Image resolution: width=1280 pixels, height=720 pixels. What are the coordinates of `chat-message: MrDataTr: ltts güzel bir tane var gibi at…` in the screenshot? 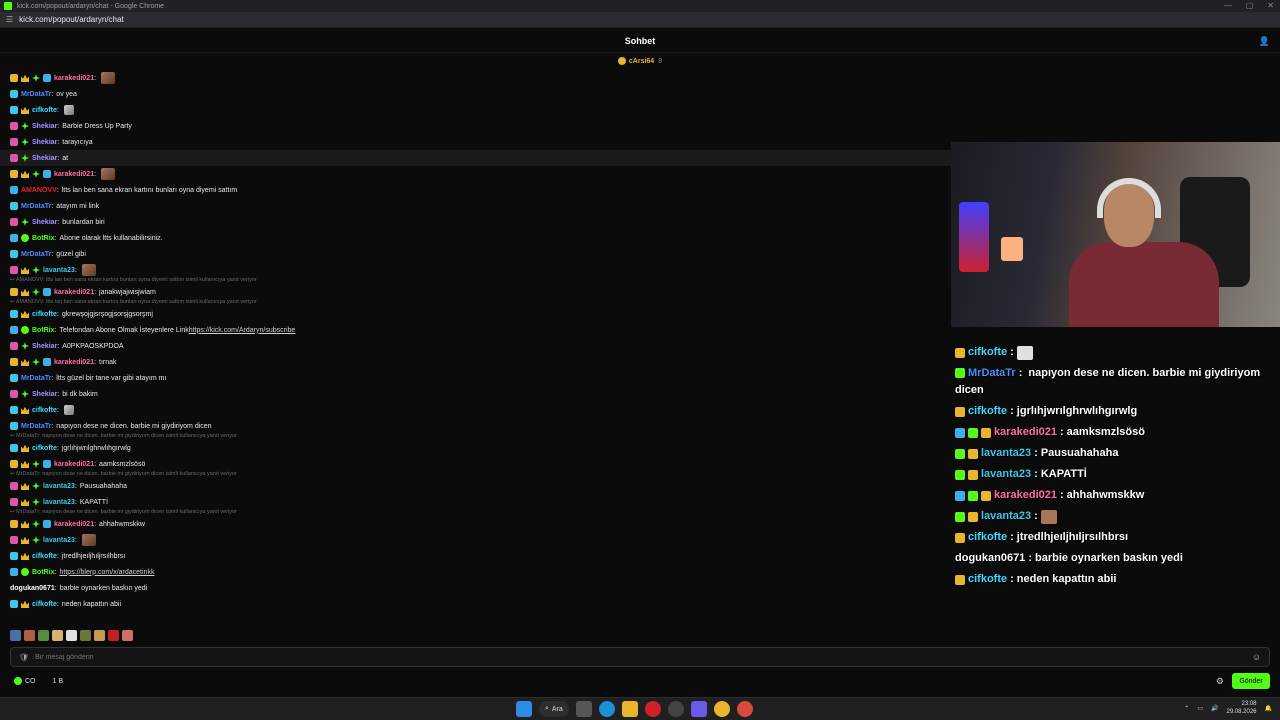 It's located at (475, 378).